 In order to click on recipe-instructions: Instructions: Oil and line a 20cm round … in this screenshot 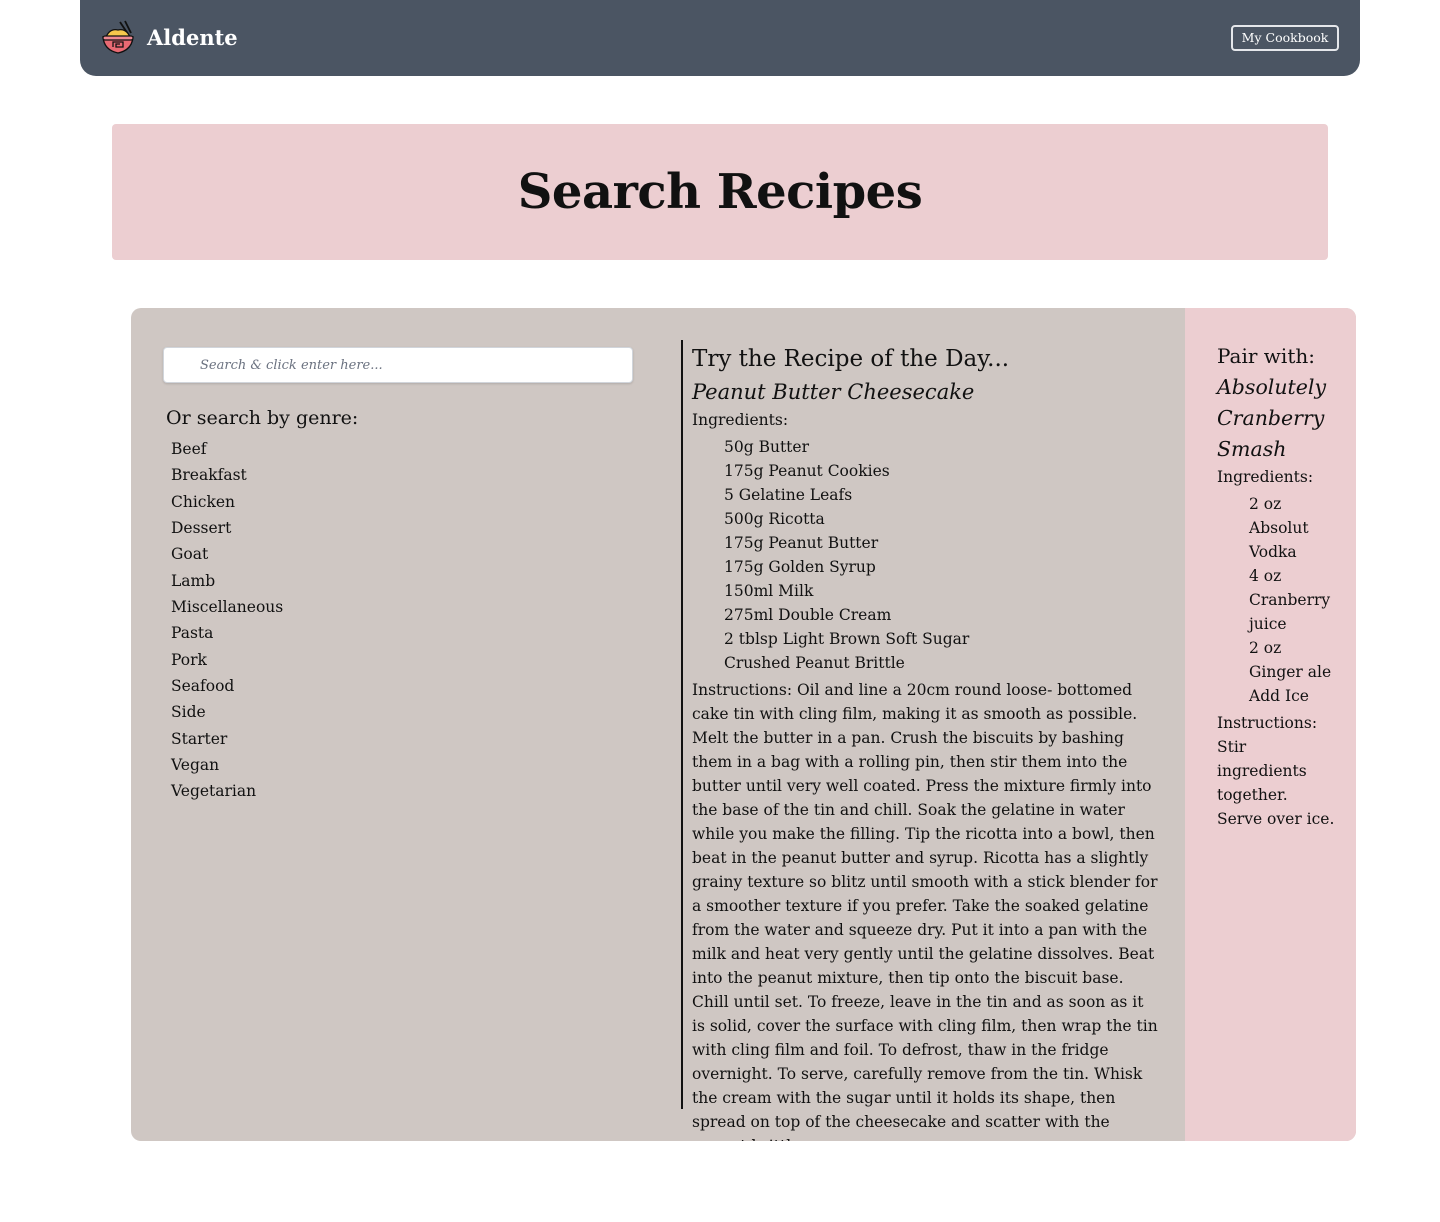, I will do `click(925, 911)`.